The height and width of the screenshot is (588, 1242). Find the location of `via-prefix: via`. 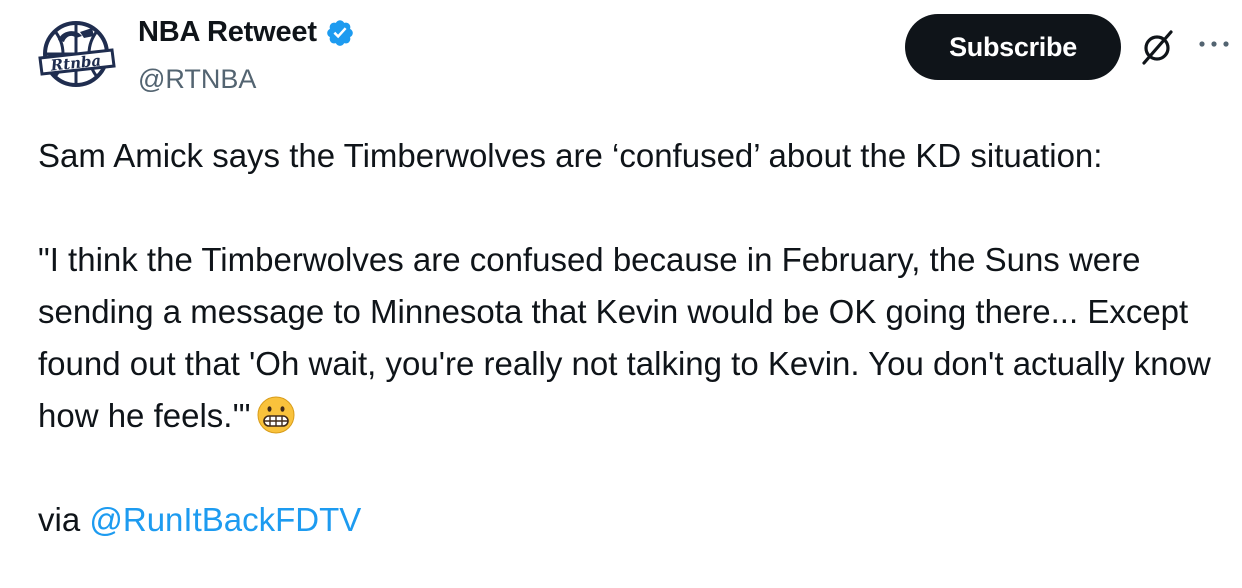

via-prefix: via is located at coordinates (64, 519).